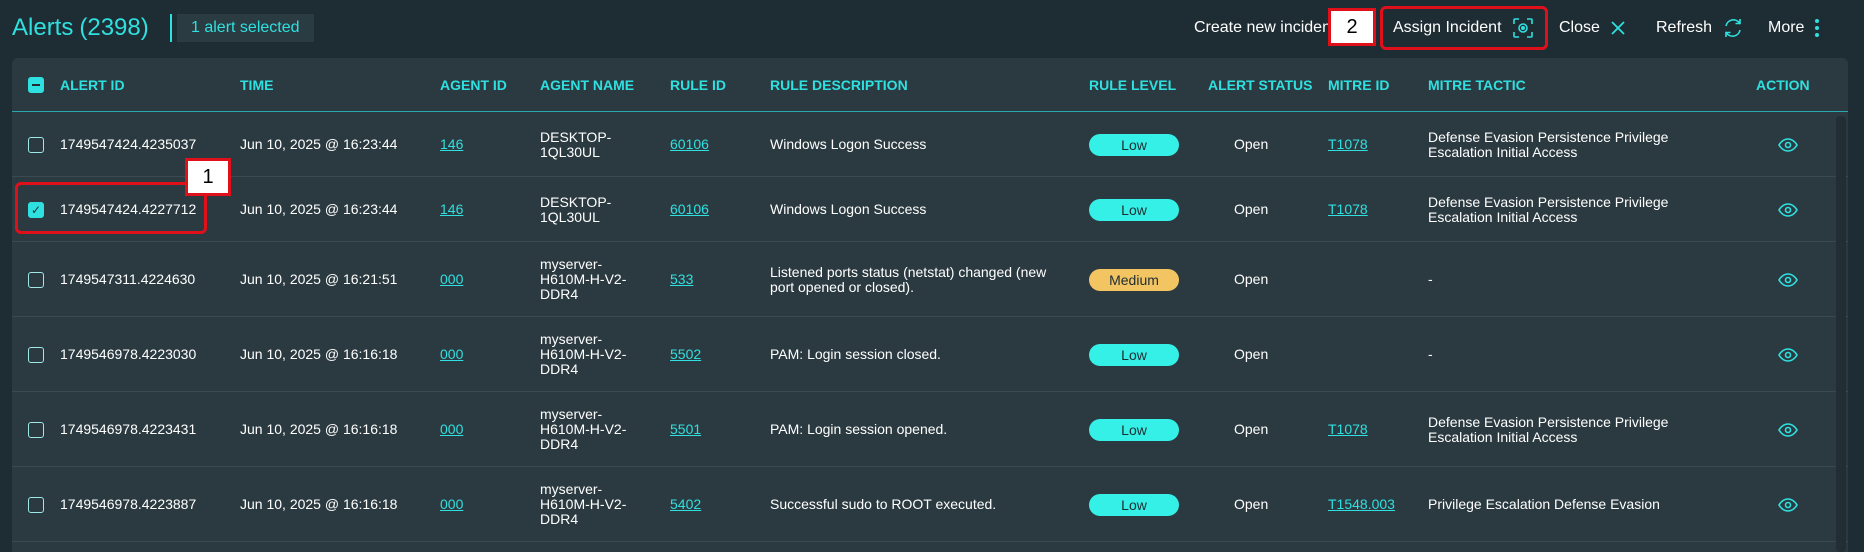 This screenshot has height=552, width=1864. Describe the element at coordinates (92, 85) in the screenshot. I see `column-header-alert-id: ALERT ID` at that location.